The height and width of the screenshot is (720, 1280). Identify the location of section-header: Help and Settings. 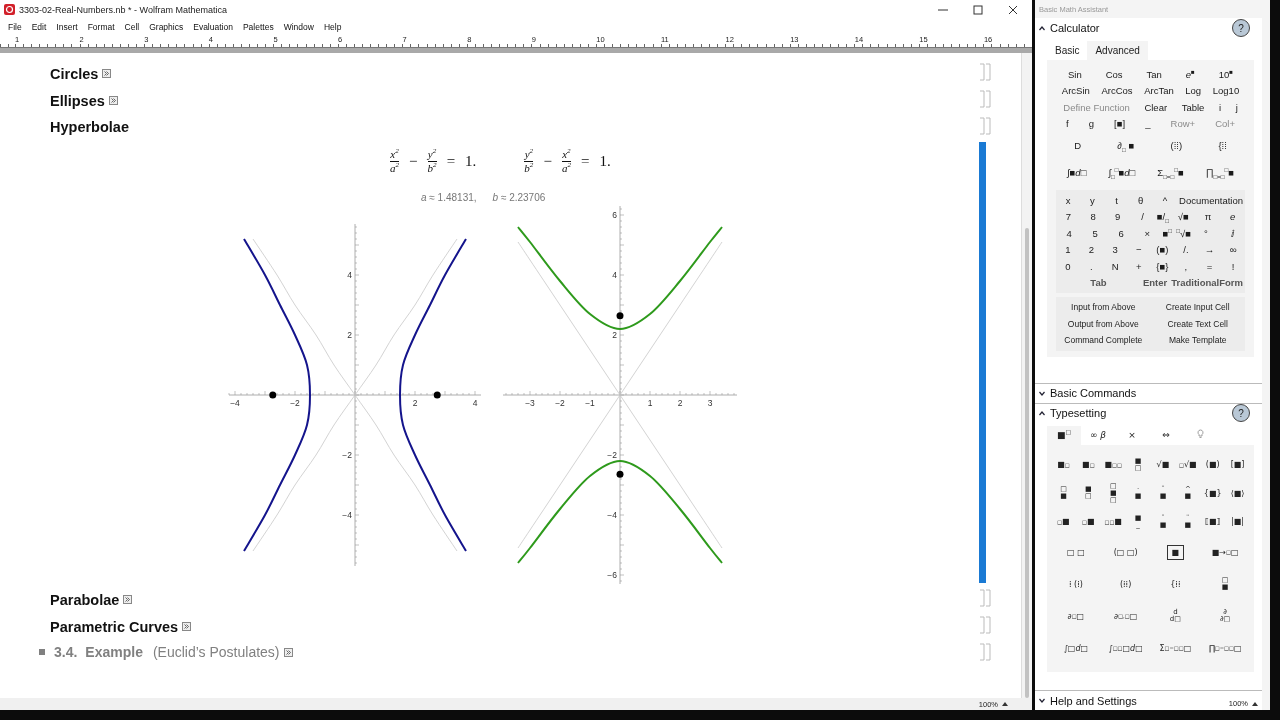
(1093, 700).